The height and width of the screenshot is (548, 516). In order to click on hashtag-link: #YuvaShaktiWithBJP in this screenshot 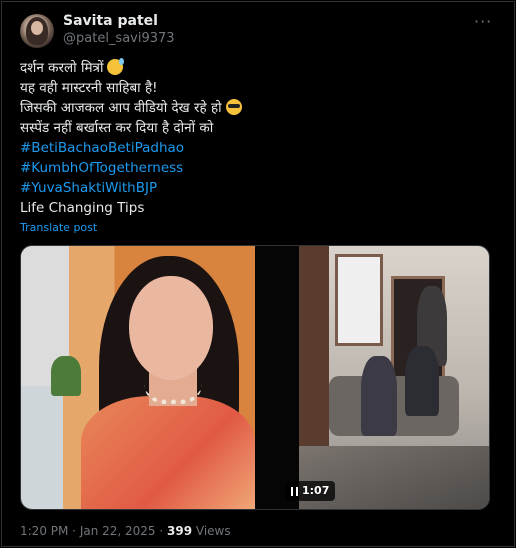, I will do `click(88, 188)`.